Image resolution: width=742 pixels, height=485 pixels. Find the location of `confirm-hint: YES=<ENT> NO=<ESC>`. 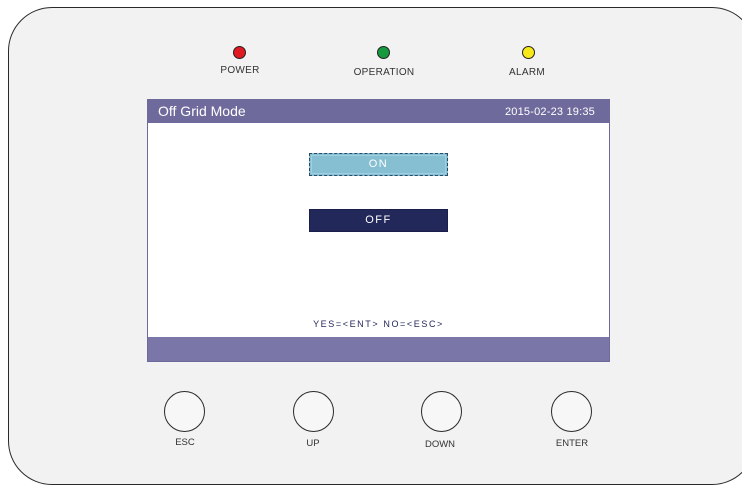

confirm-hint: YES=<ENT> NO=<ESC> is located at coordinates (378, 324).